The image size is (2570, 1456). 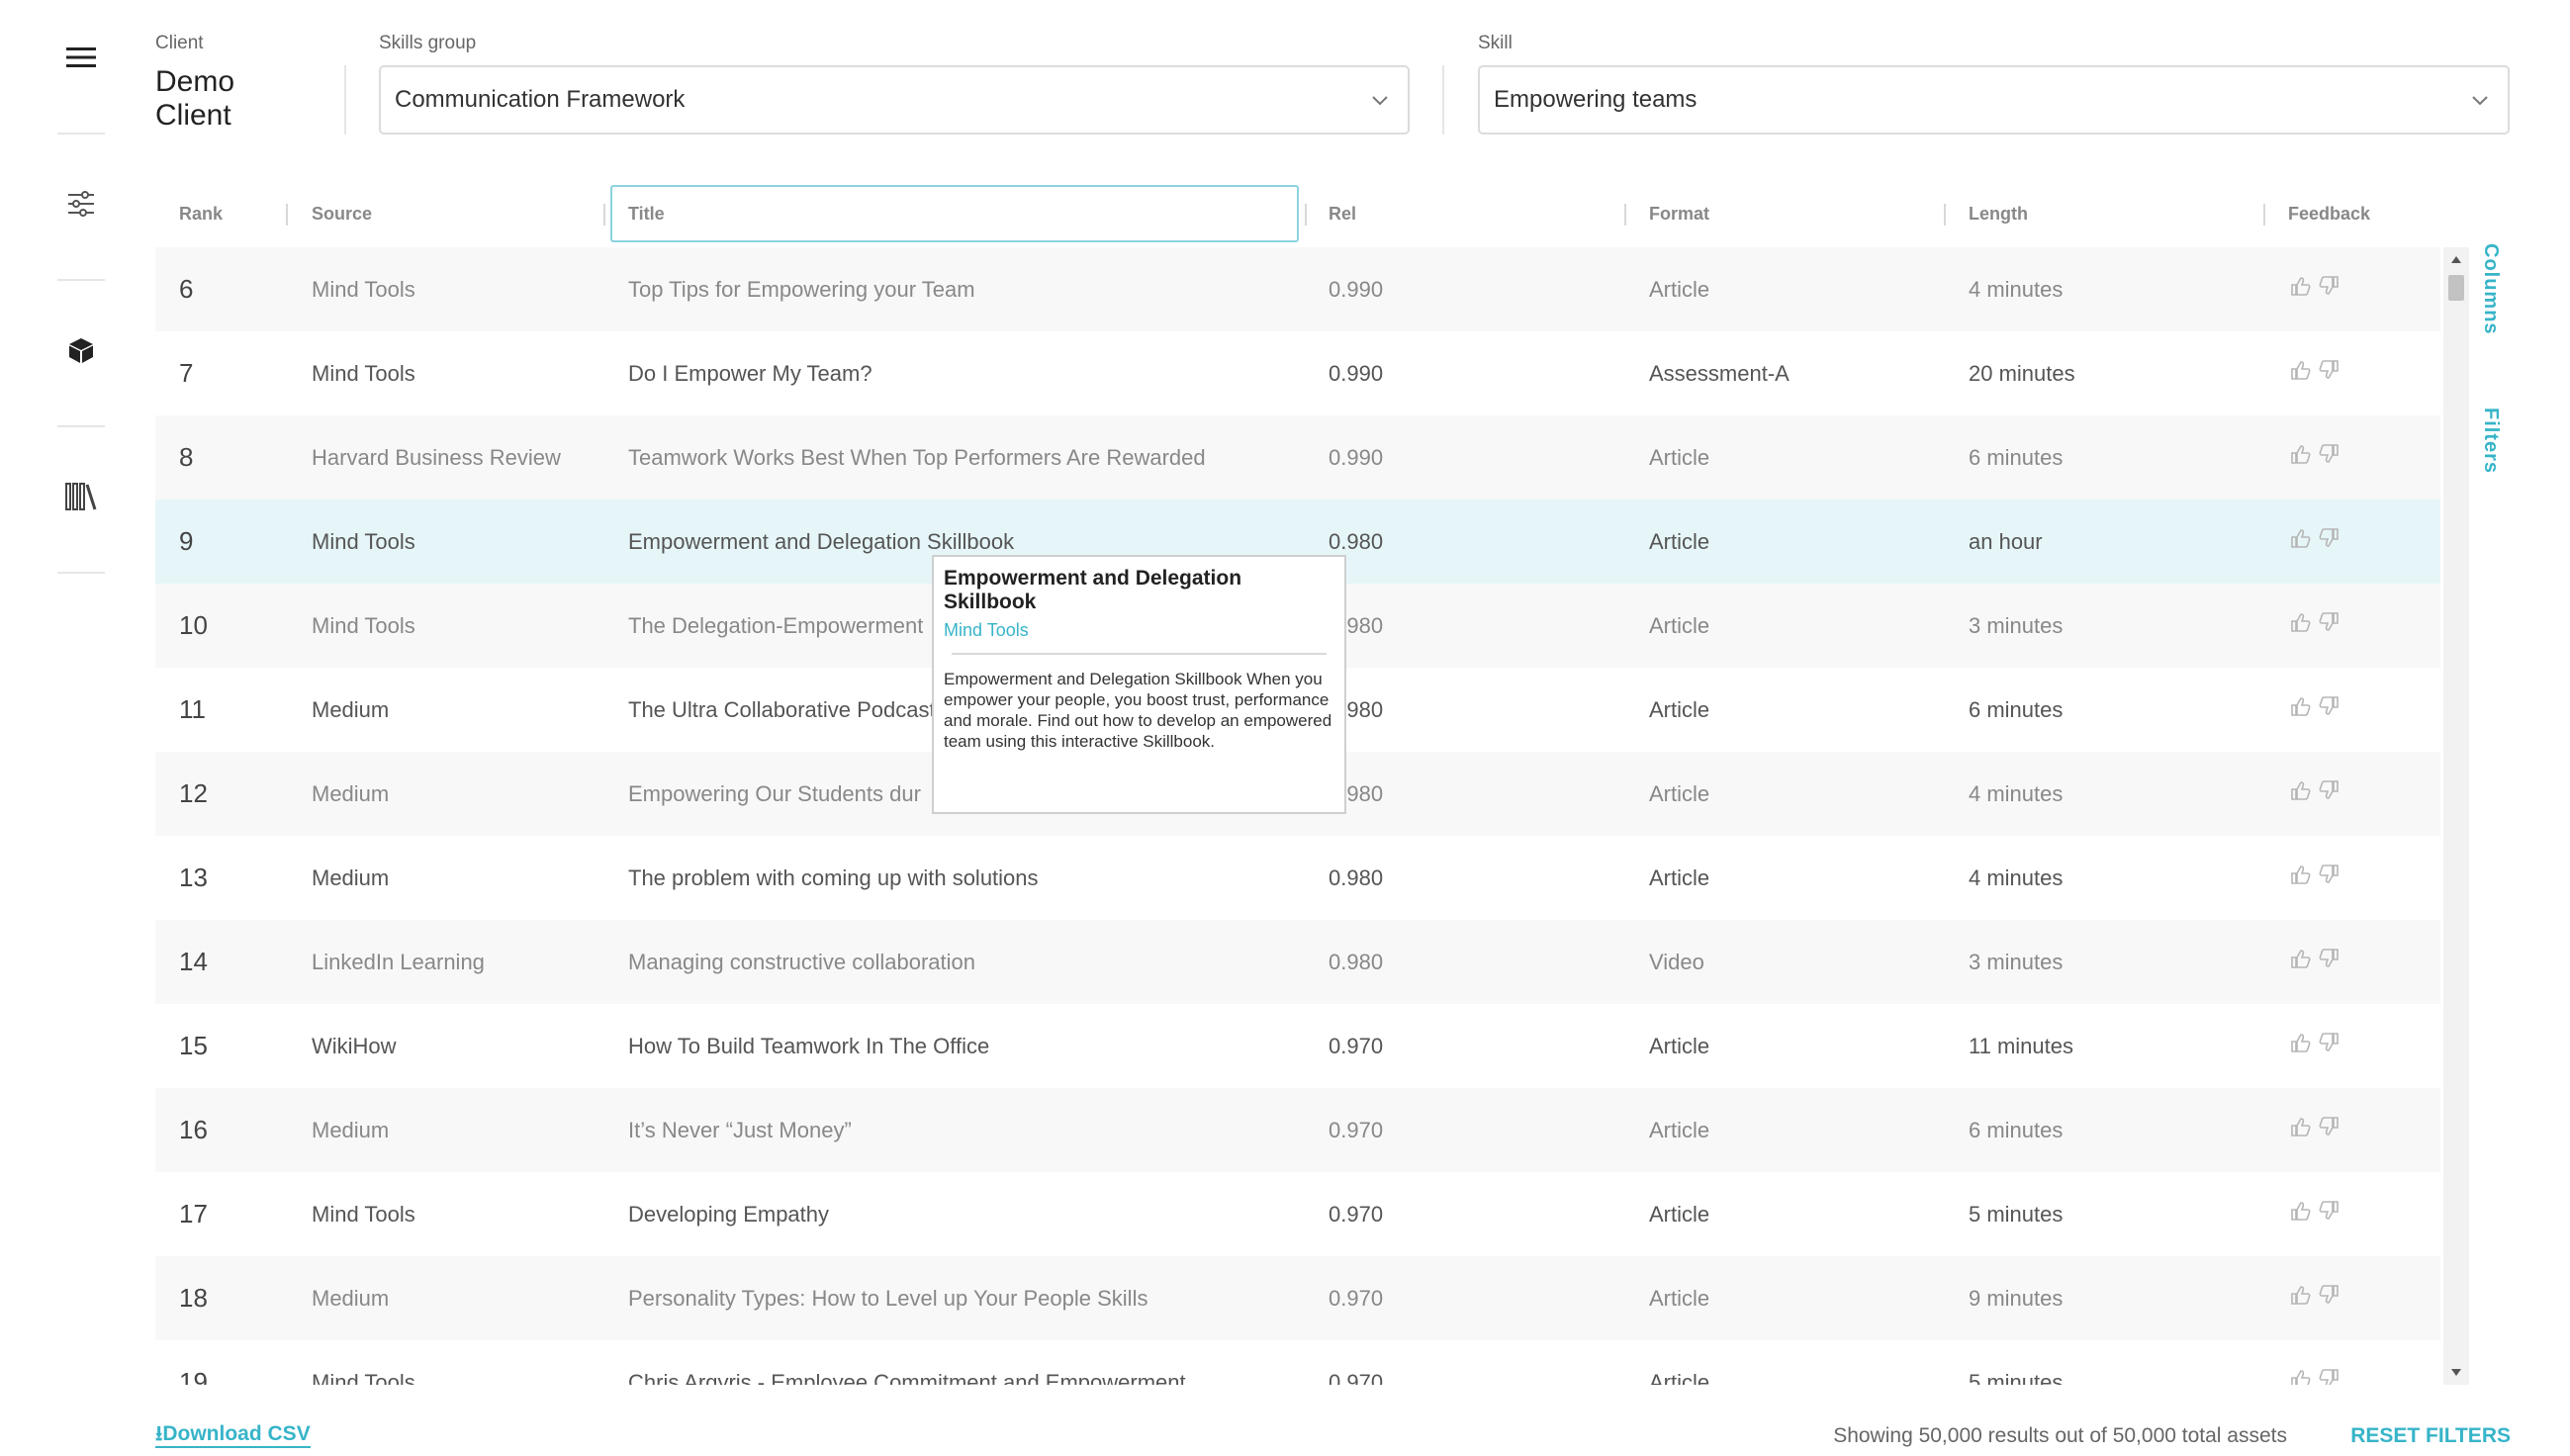 I want to click on length-cell: 9 minutes, so click(x=2016, y=1298).